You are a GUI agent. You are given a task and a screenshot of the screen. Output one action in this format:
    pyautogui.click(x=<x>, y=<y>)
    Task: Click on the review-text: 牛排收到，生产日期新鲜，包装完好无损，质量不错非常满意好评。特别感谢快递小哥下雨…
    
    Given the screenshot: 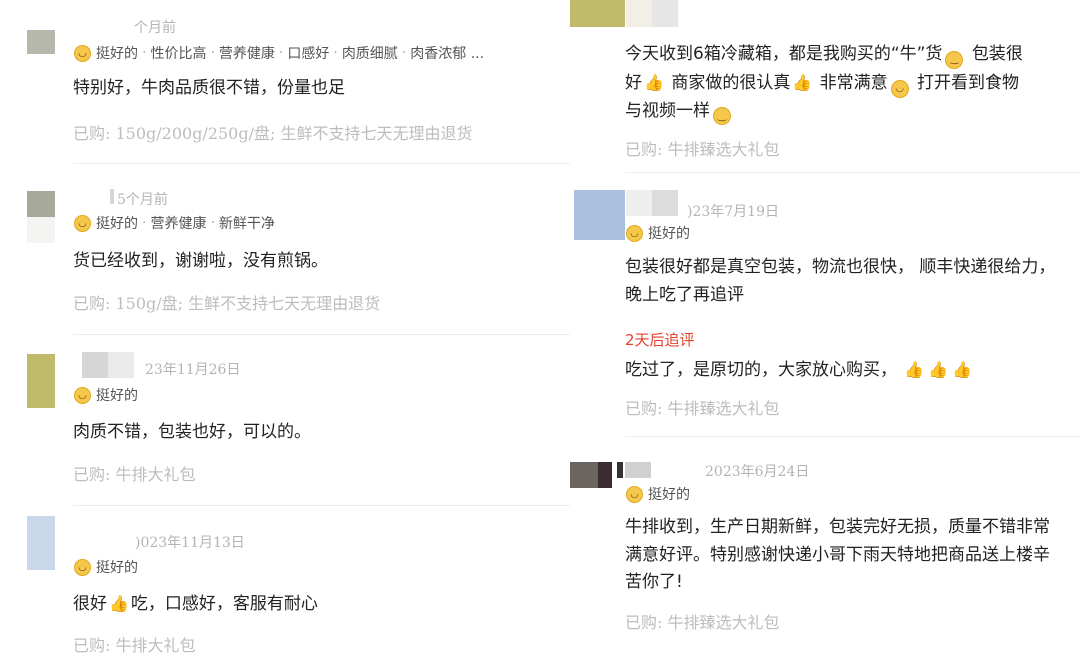 What is the action you would take?
    pyautogui.click(x=837, y=554)
    